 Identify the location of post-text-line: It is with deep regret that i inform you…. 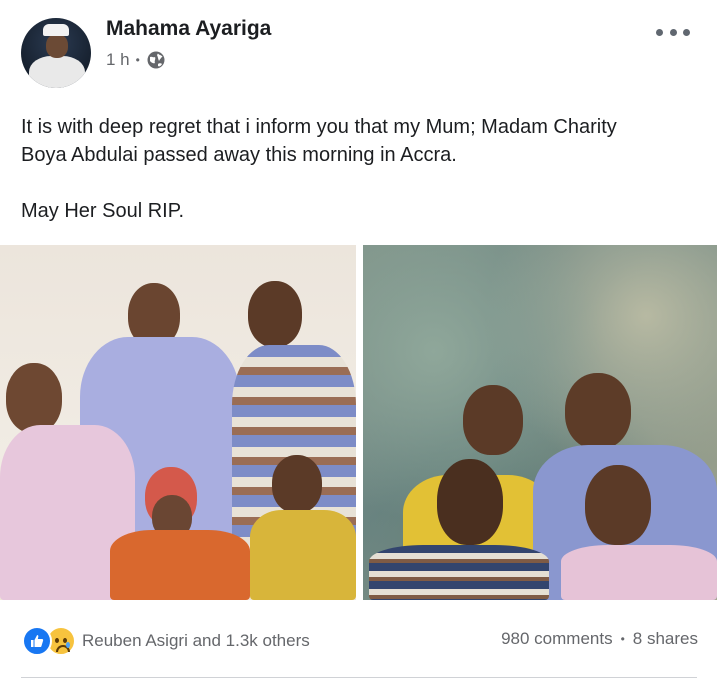
(319, 127).